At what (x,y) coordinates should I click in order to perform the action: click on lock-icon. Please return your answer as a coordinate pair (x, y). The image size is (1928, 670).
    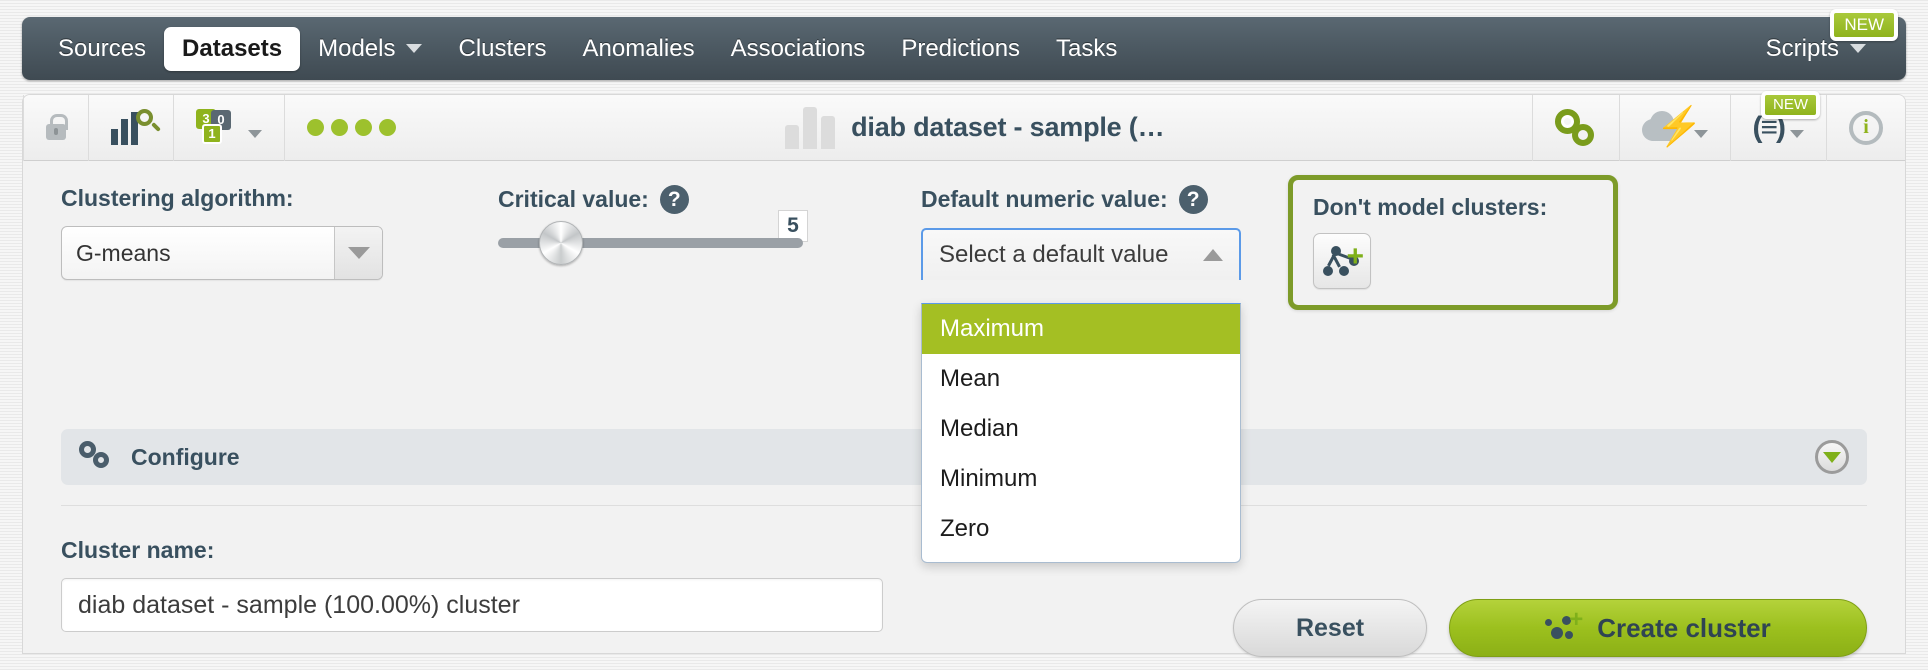
    Looking at the image, I should click on (57, 127).